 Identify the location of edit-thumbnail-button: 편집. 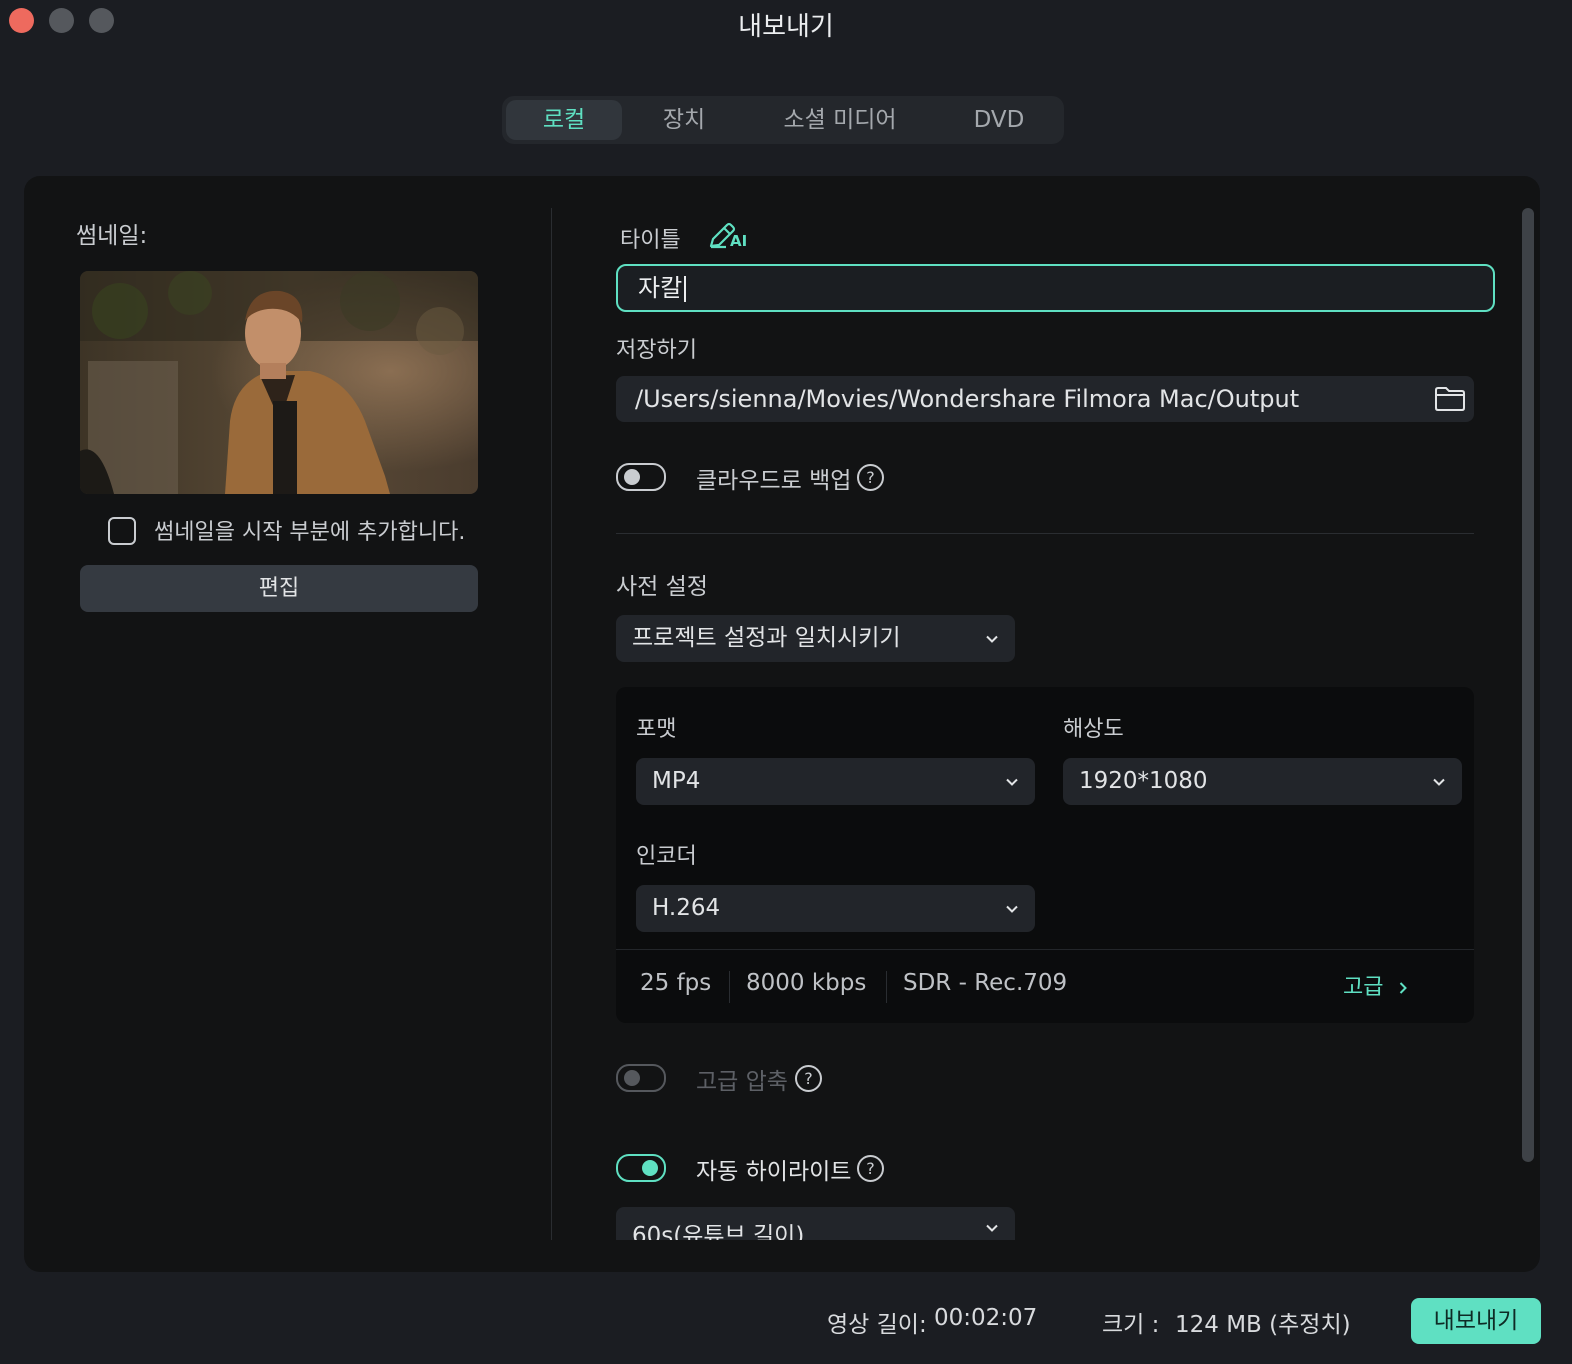
(279, 588).